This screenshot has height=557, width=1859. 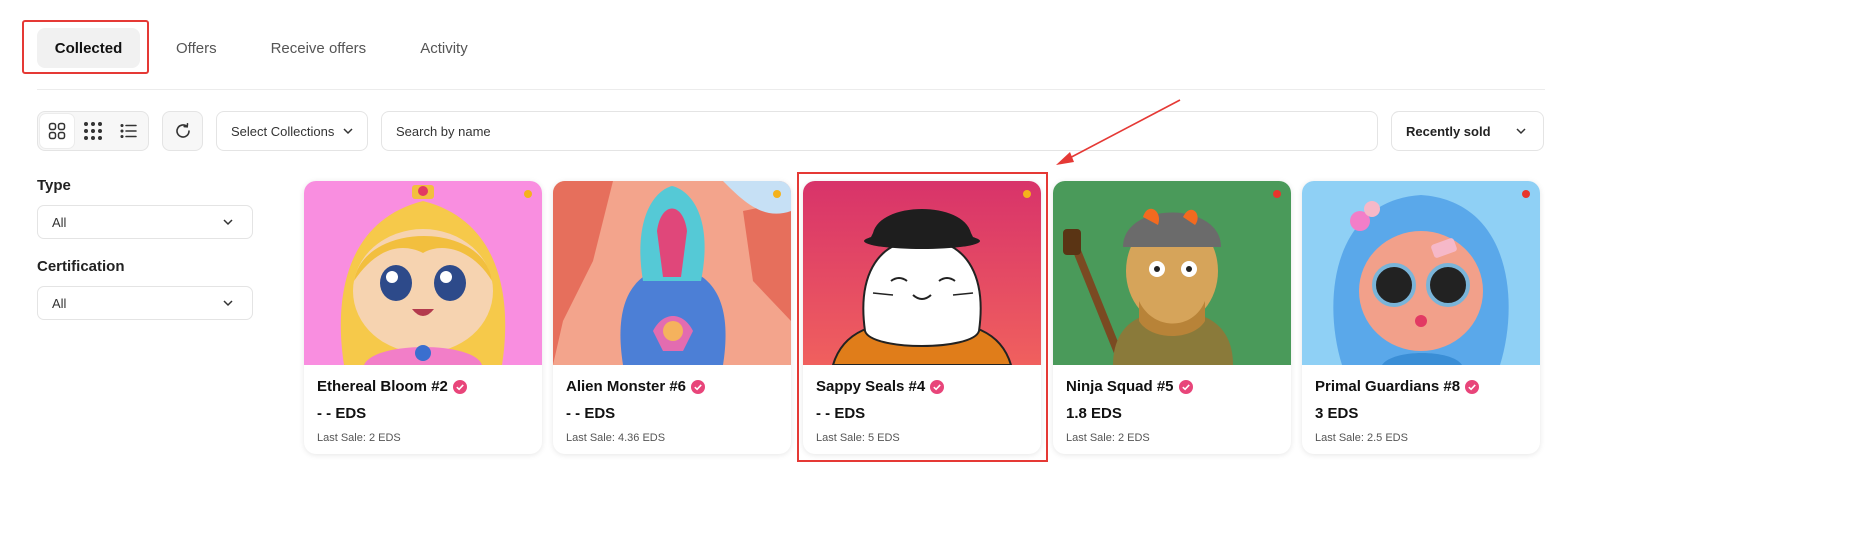 What do you see at coordinates (145, 222) in the screenshot?
I see `type-filter-select: All` at bounding box center [145, 222].